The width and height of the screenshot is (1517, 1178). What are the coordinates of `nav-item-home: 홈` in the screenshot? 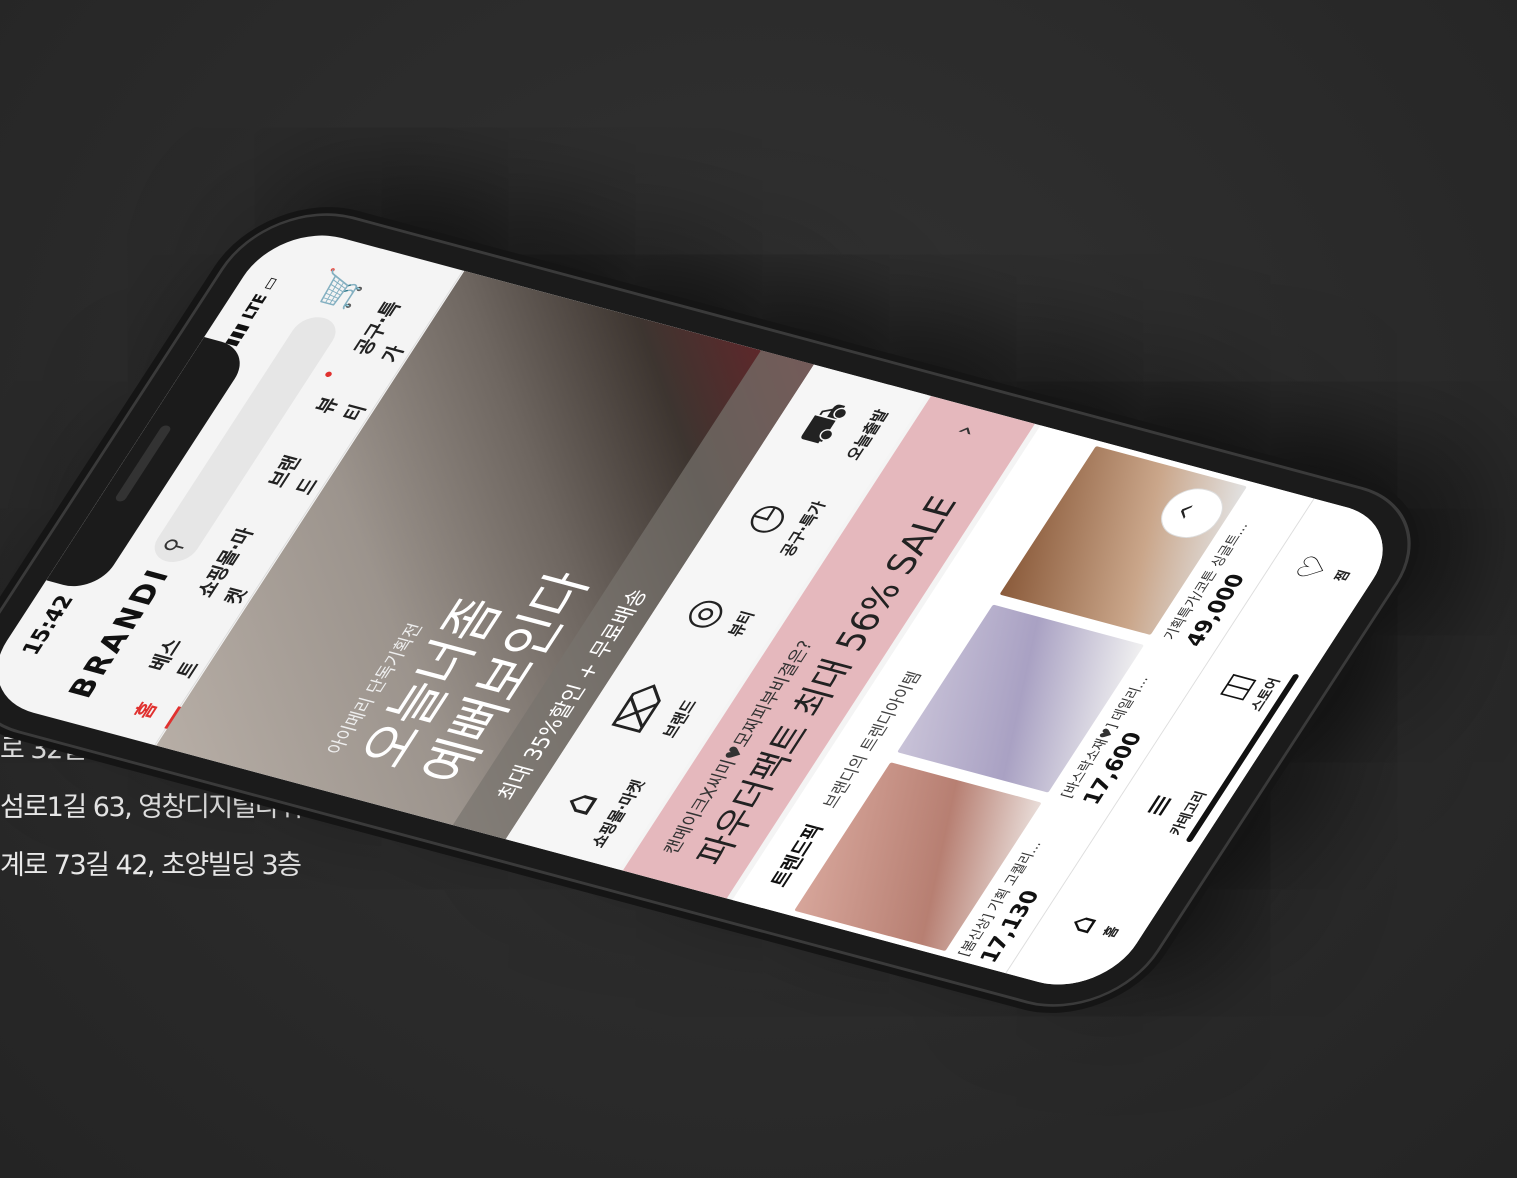 It's located at (143, 709).